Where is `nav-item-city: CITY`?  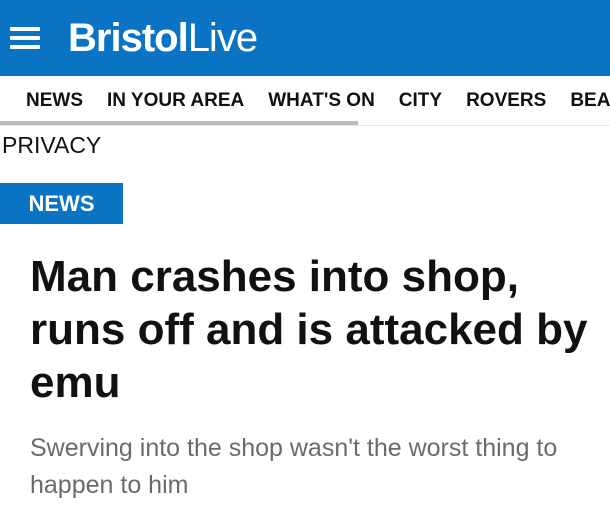 nav-item-city: CITY is located at coordinates (420, 101).